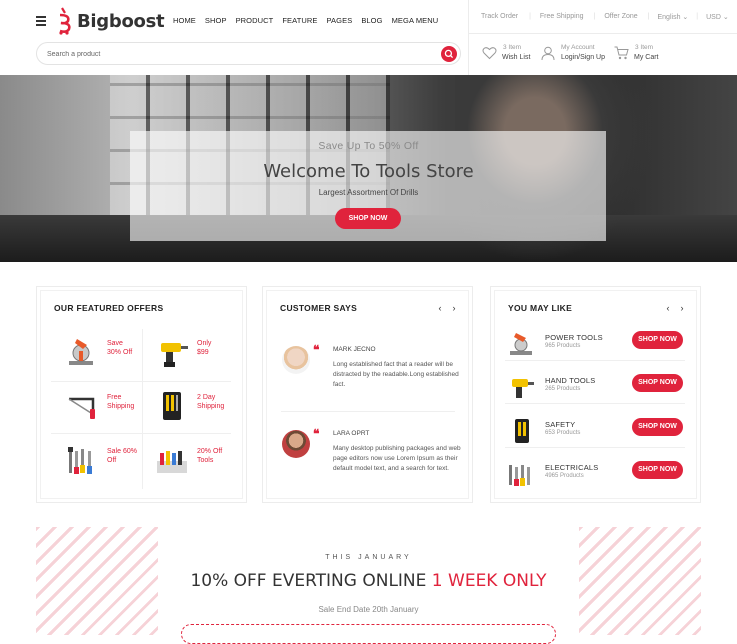  I want to click on free-shipping-link: Free Shipping, so click(562, 16).